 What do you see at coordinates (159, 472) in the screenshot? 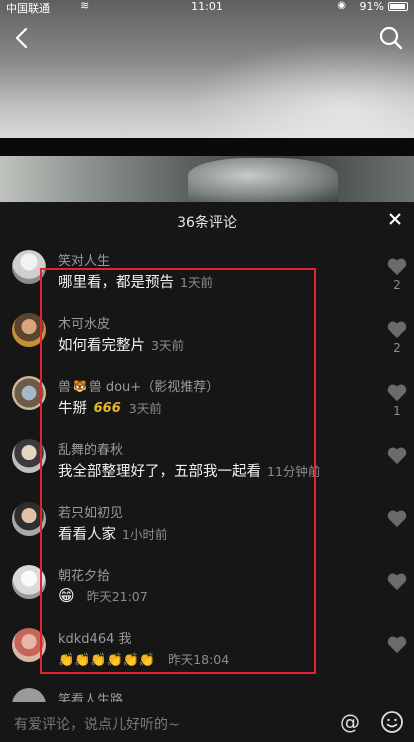
I see `comment-body: 我全部整理好了，五部我一起看` at bounding box center [159, 472].